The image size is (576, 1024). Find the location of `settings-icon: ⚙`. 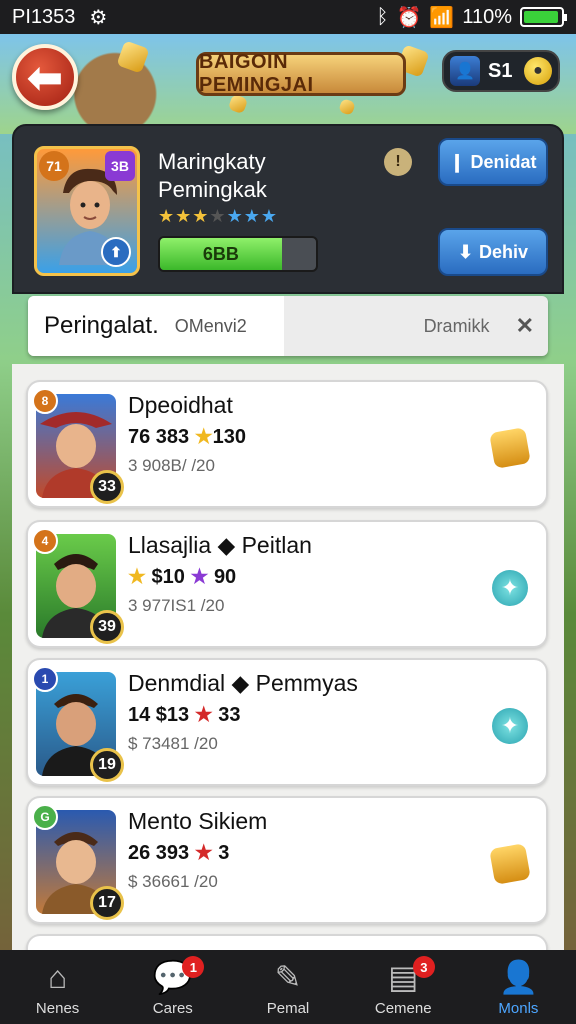

settings-icon: ⚙ is located at coordinates (98, 17).